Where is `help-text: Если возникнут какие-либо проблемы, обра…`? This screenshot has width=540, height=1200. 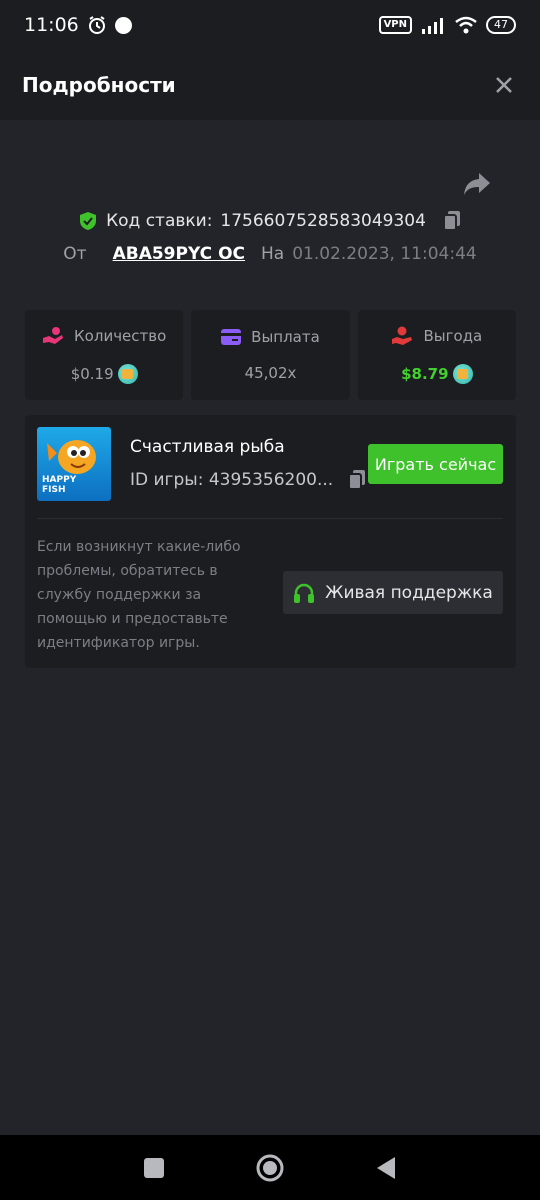
help-text: Если возникнут какие-либо проблемы, обра… is located at coordinates (139, 595).